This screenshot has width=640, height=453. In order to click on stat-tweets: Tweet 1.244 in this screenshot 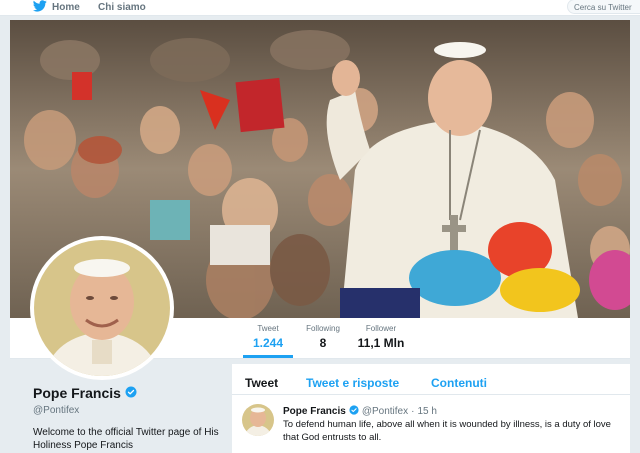, I will do `click(268, 337)`.